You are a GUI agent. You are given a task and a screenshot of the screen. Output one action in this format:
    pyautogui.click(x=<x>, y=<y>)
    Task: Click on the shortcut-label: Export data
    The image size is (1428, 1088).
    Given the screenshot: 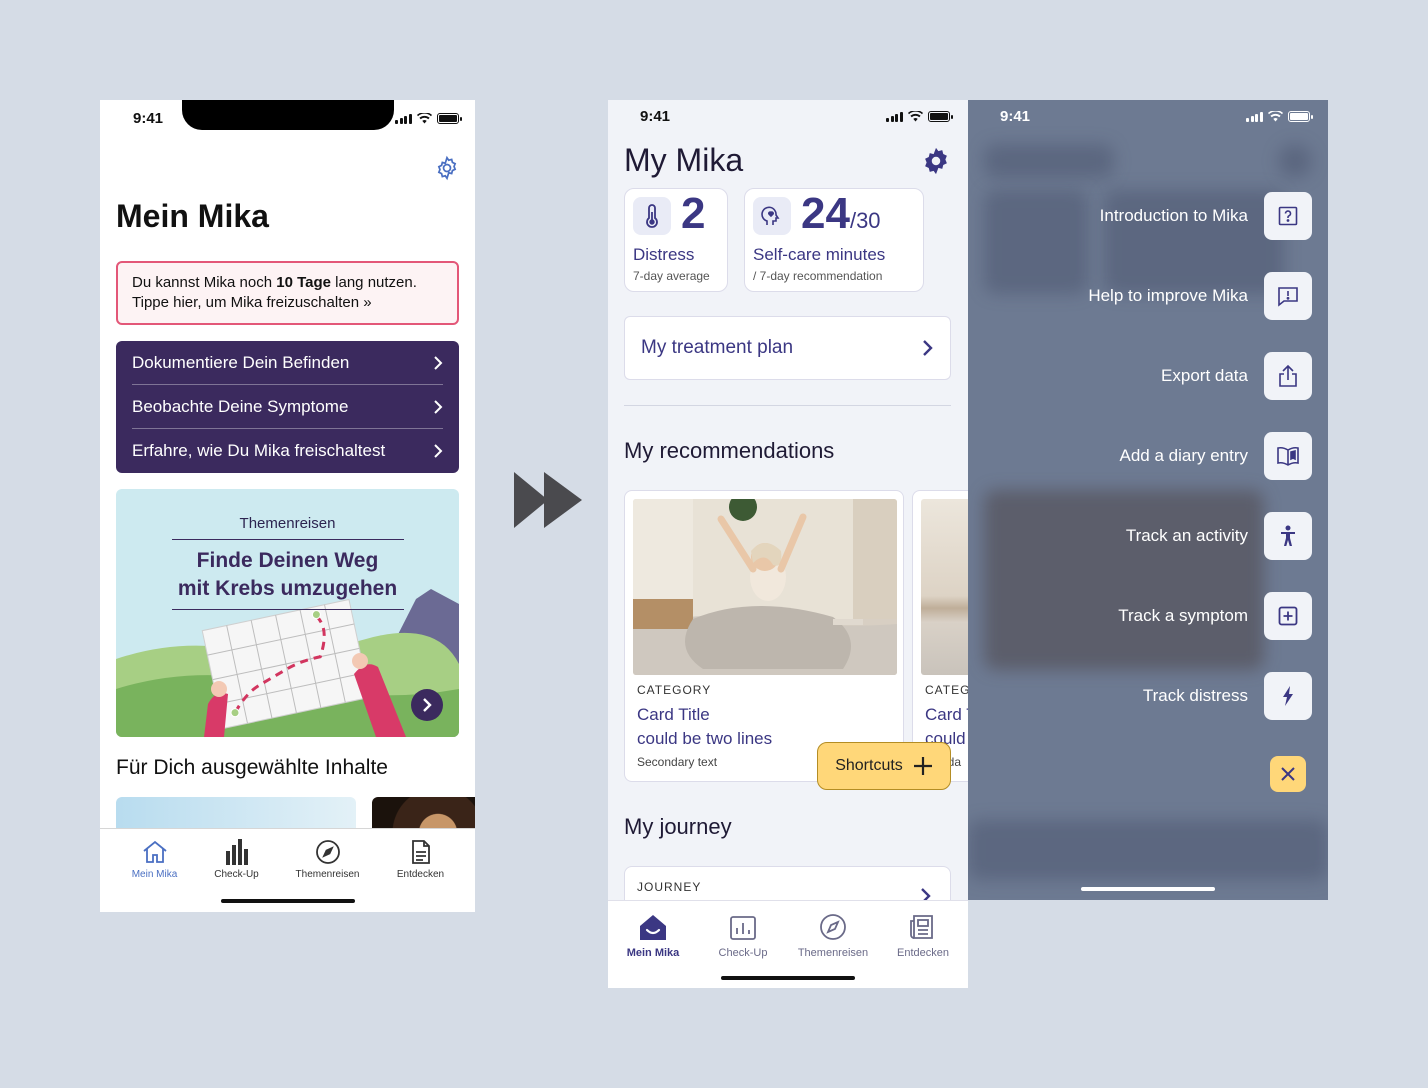 What is the action you would take?
    pyautogui.click(x=1204, y=375)
    